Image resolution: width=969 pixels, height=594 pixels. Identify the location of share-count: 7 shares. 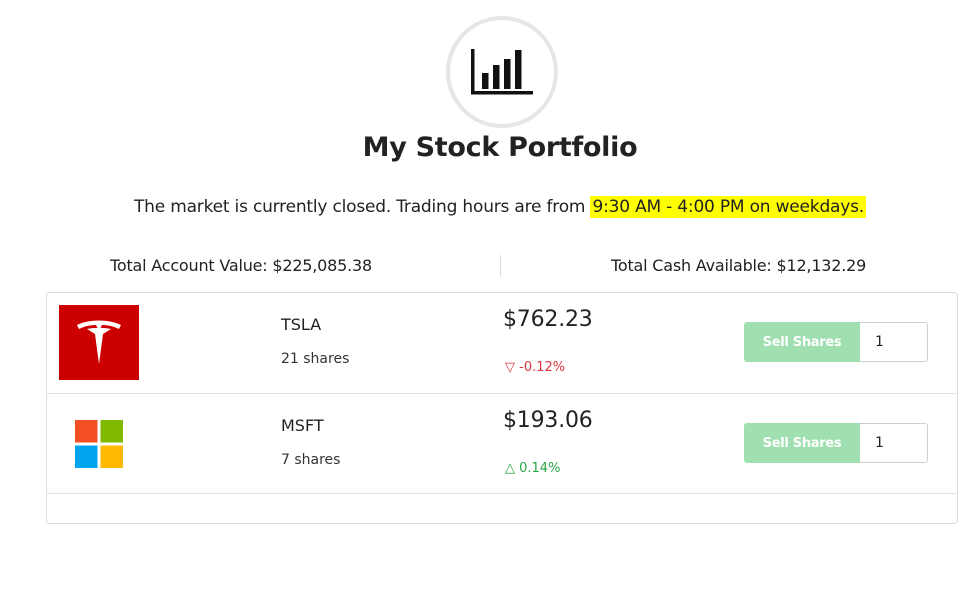
(311, 460).